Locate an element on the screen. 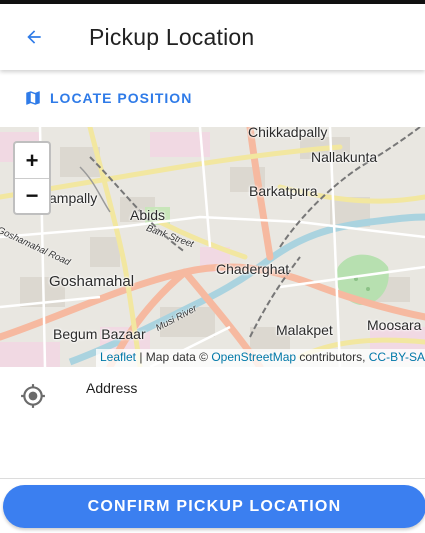 The image size is (425, 533). locate-position-label: LOCATE POSITION is located at coordinates (121, 98).